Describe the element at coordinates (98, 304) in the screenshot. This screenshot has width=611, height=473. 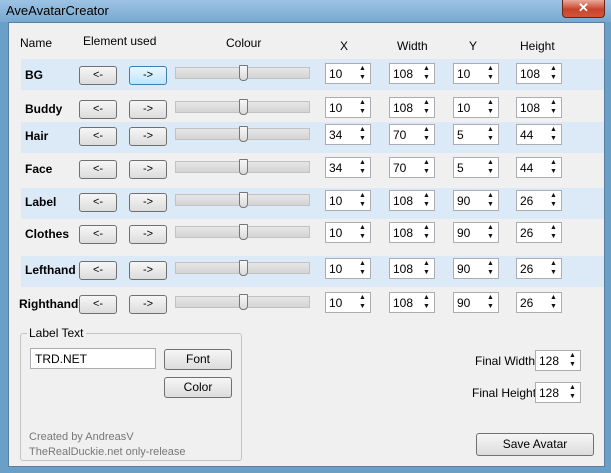
I see `prev-element-button-righthand: <-` at that location.